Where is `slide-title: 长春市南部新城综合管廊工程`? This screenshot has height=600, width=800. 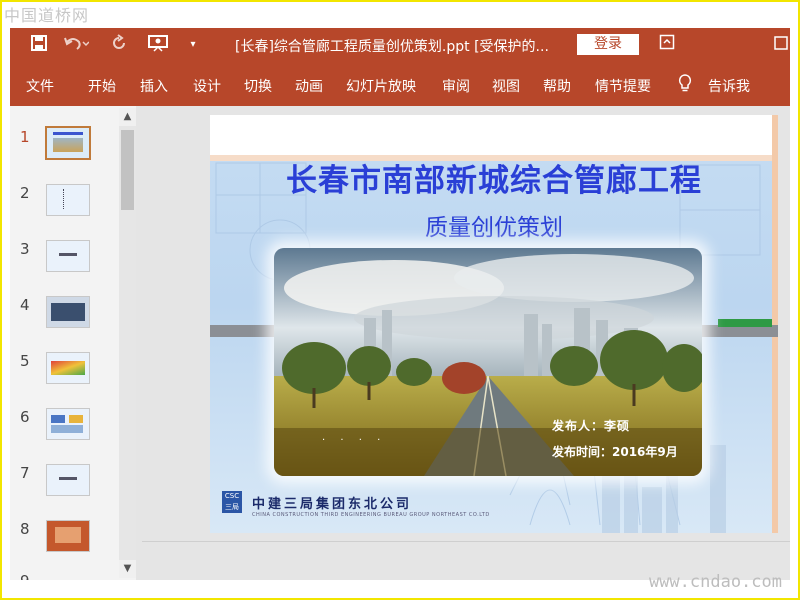 slide-title: 长春市南部新城综合管廊工程 is located at coordinates (494, 181).